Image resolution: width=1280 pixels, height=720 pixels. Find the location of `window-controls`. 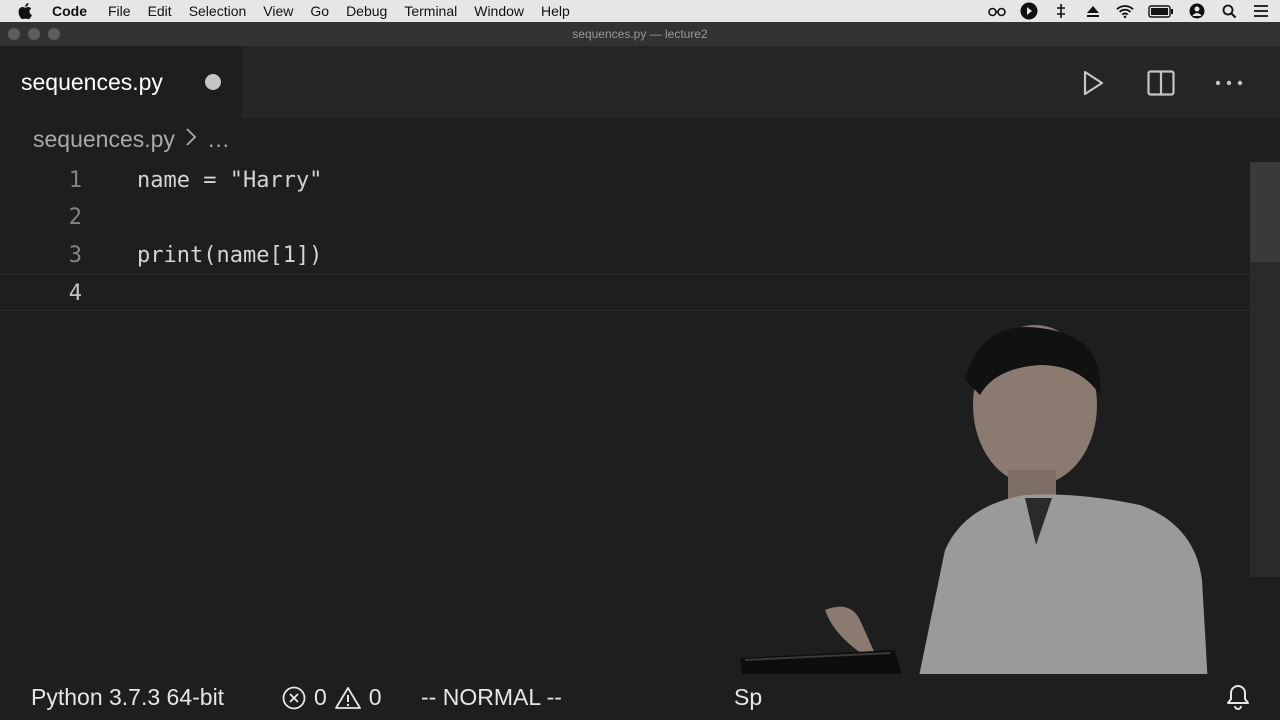

window-controls is located at coordinates (34, 34).